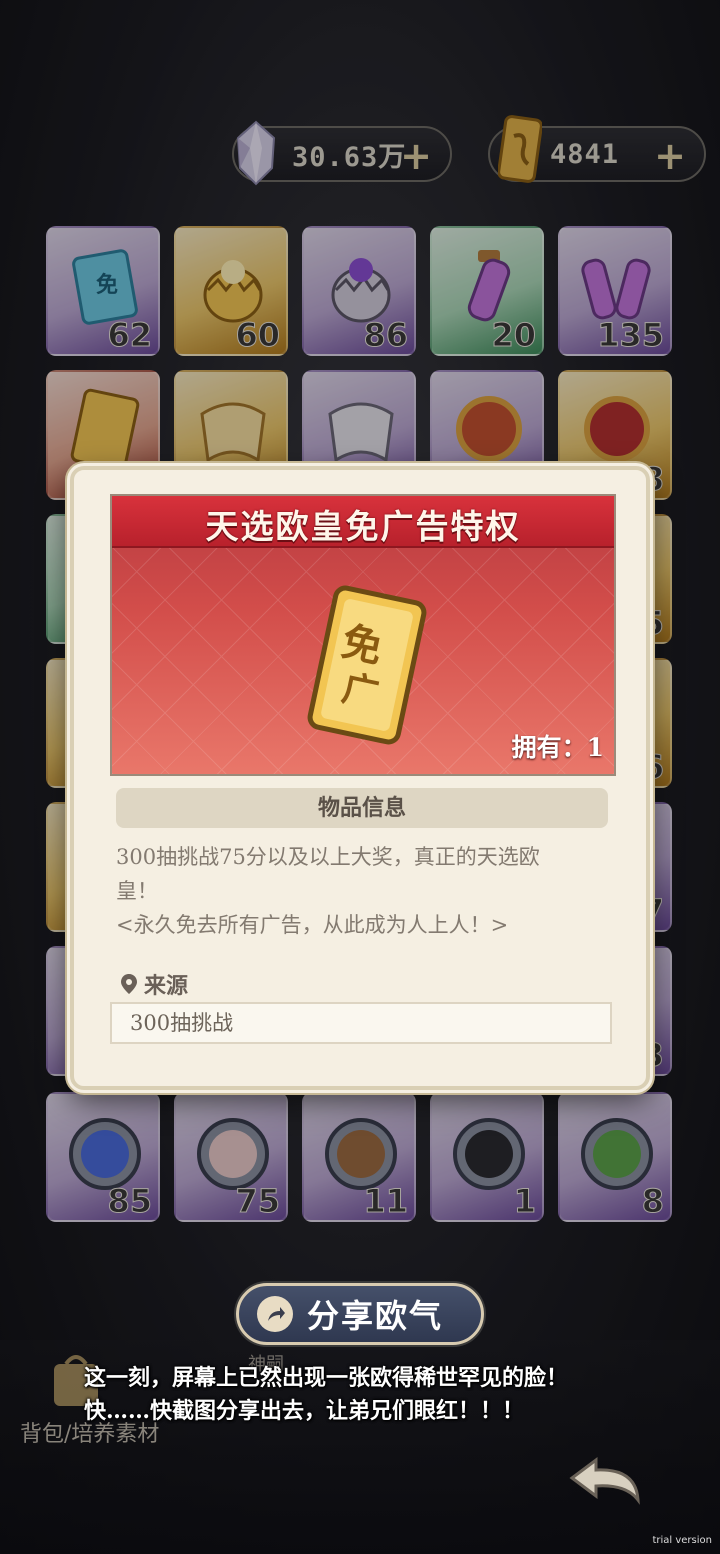  I want to click on owned-count: 拥有：1, so click(557, 747).